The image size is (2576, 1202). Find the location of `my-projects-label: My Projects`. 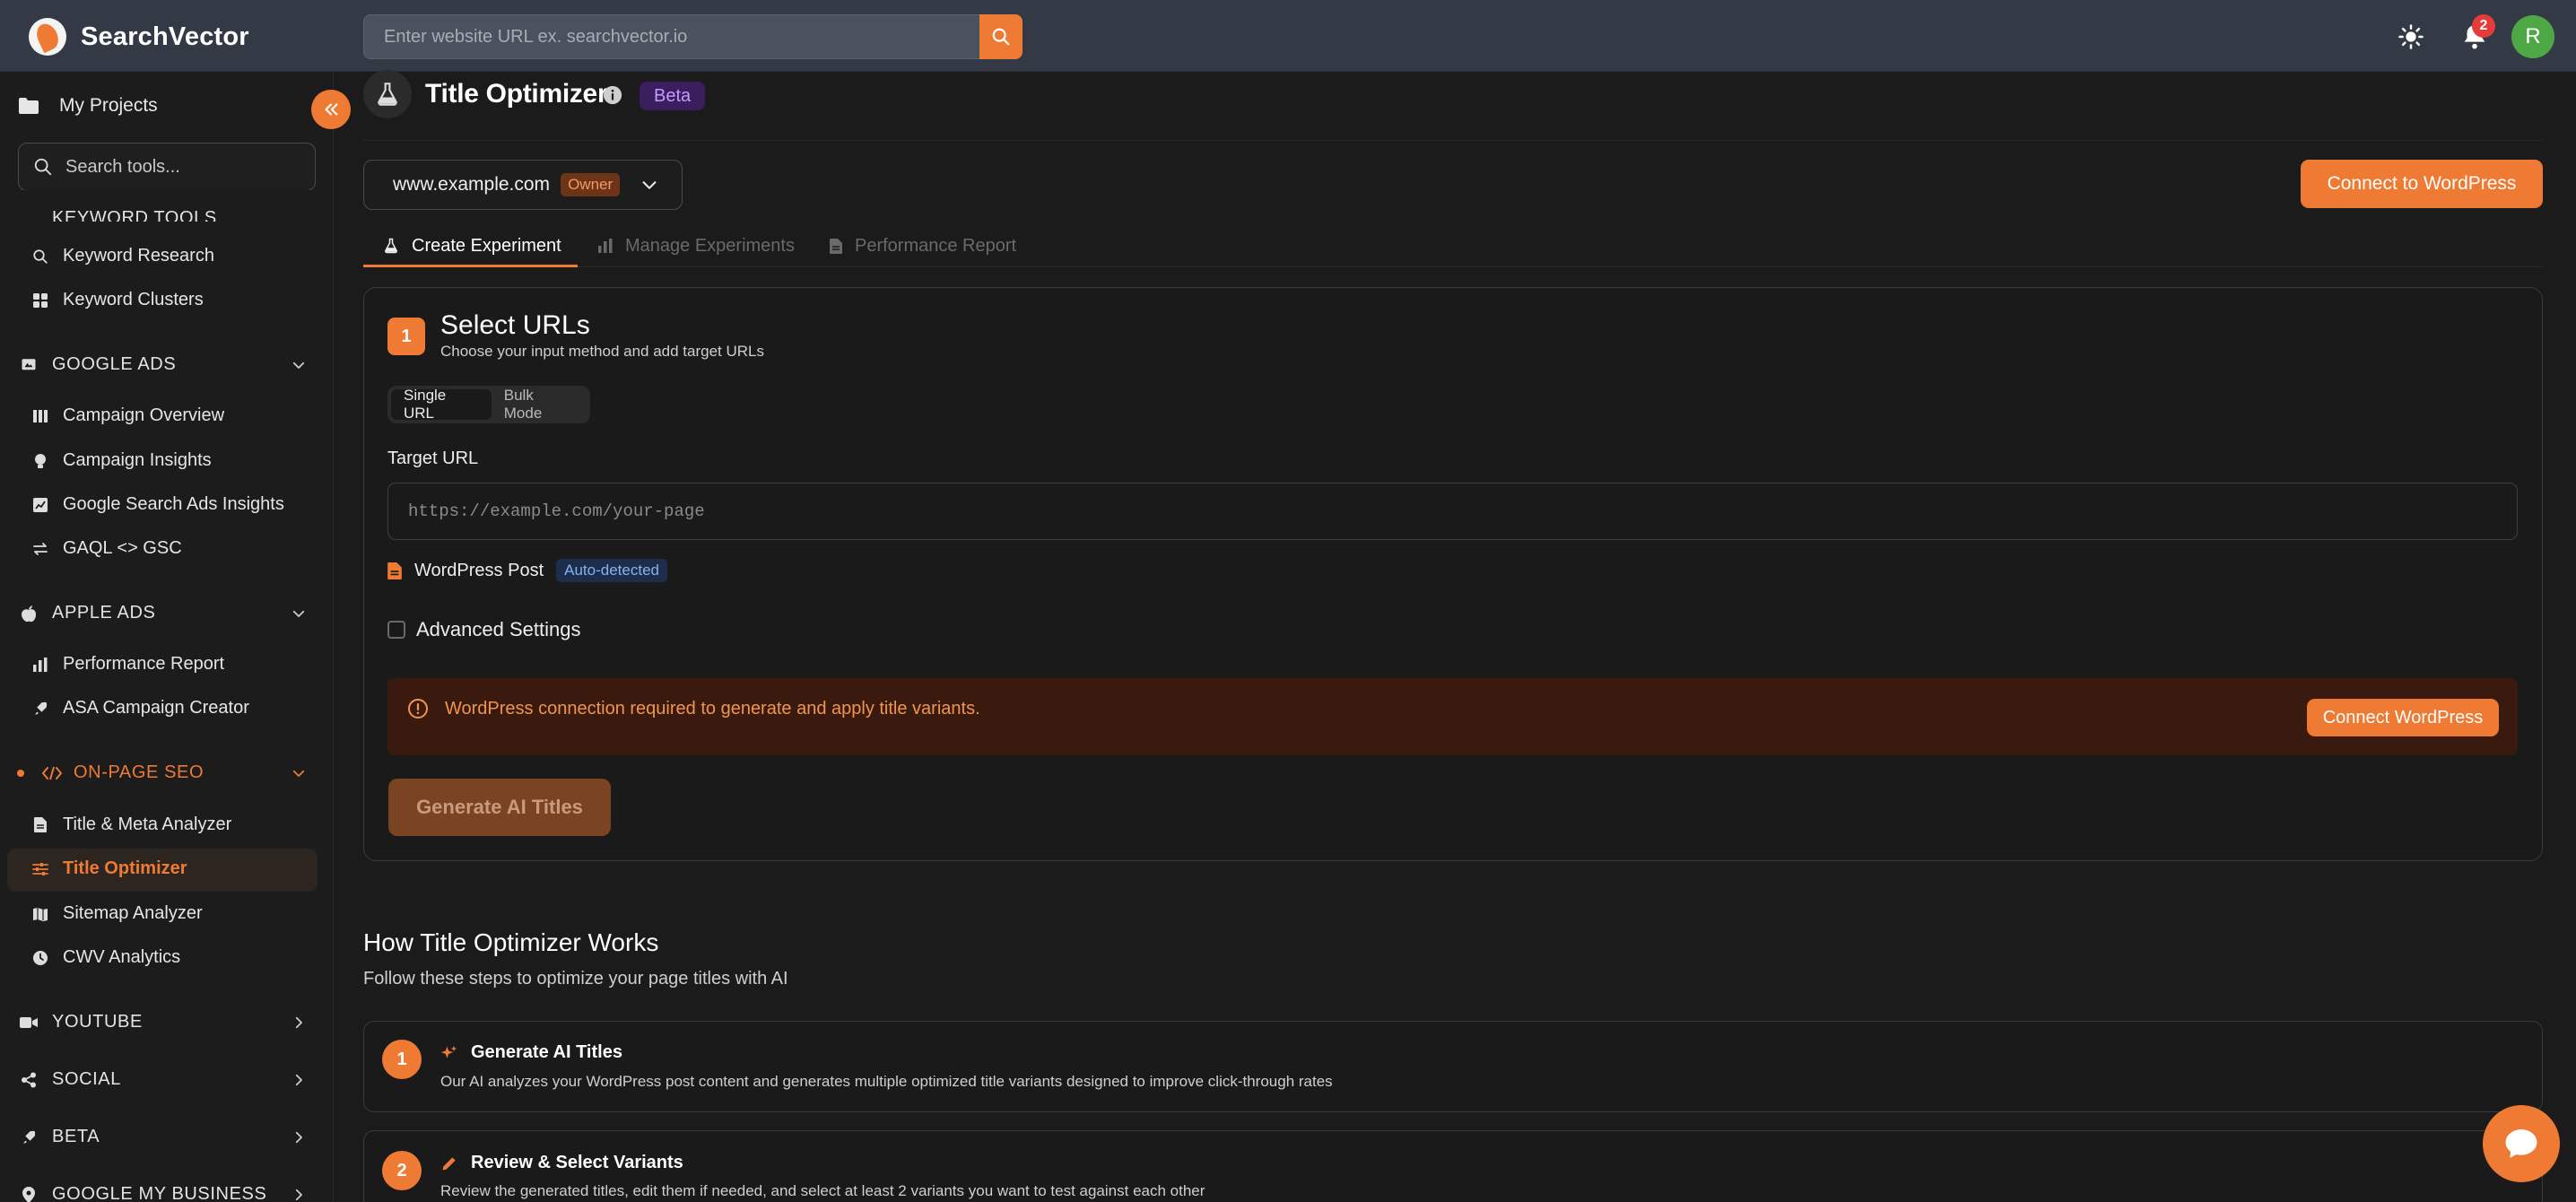

my-projects-label: My Projects is located at coordinates (108, 105).